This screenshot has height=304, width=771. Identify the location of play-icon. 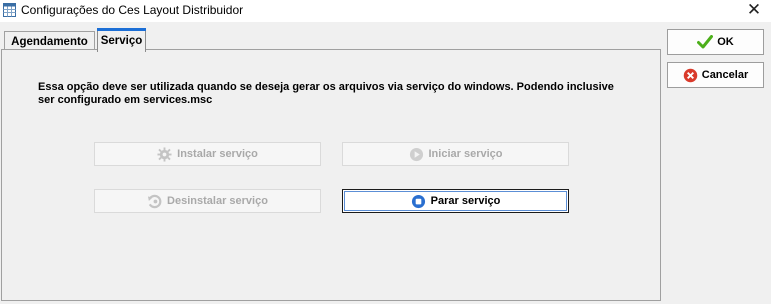
(416, 154).